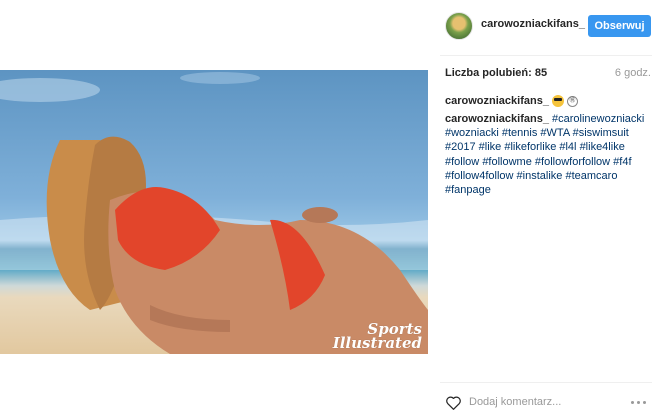 This screenshot has width=664, height=420. What do you see at coordinates (572, 162) in the screenshot?
I see `hashtag-link: #followforfollow` at bounding box center [572, 162].